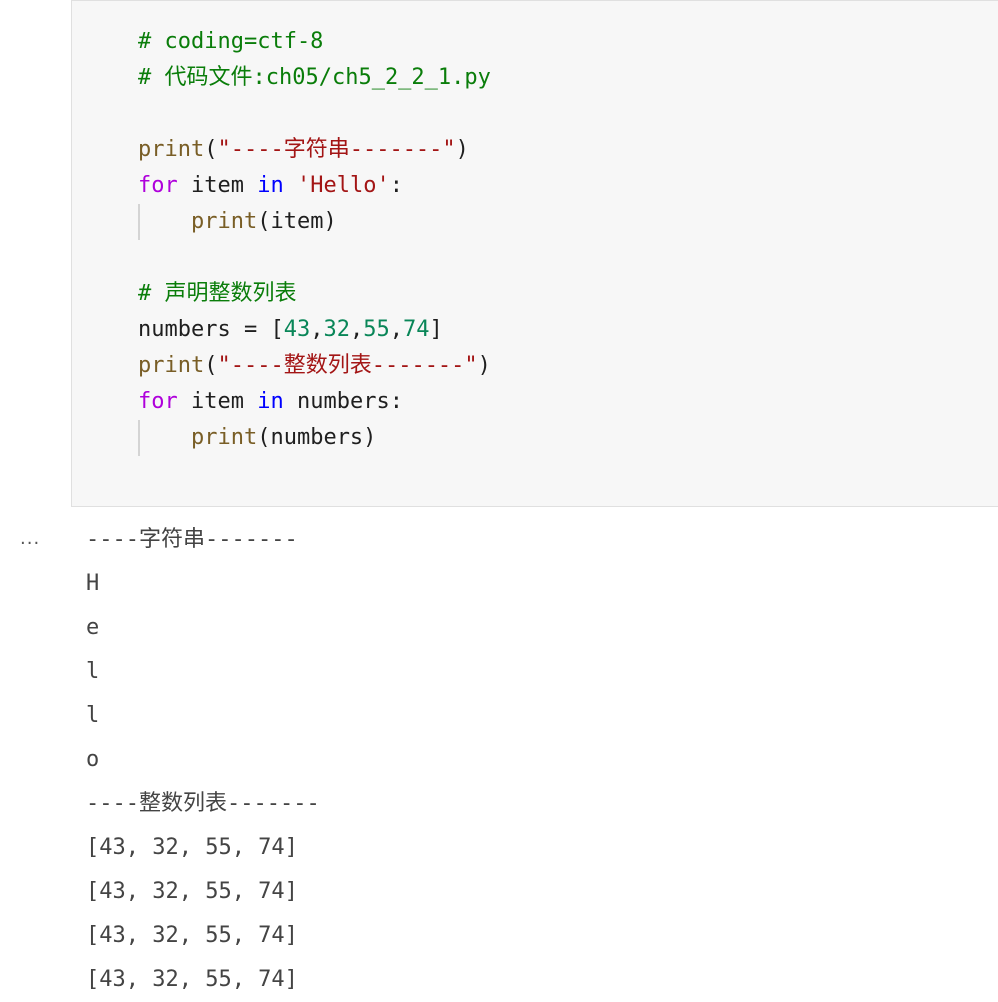  I want to click on output-line: H, so click(93, 583).